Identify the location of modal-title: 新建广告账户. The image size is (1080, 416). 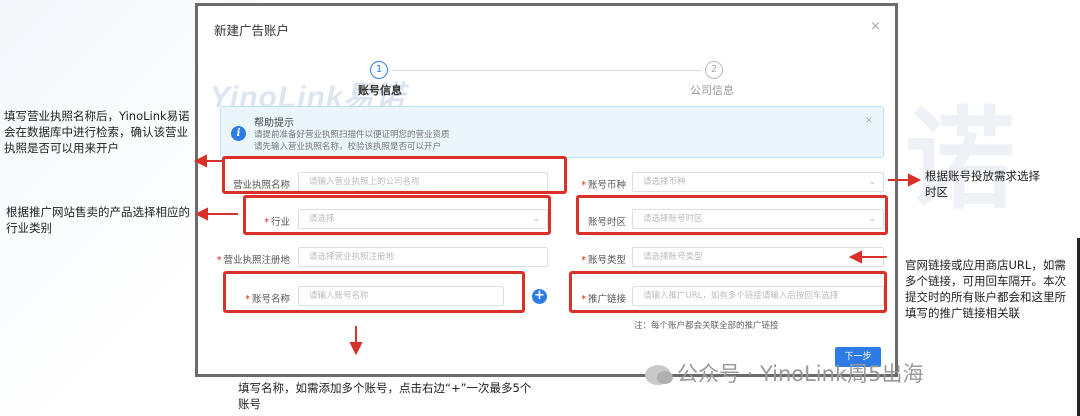
(252, 30).